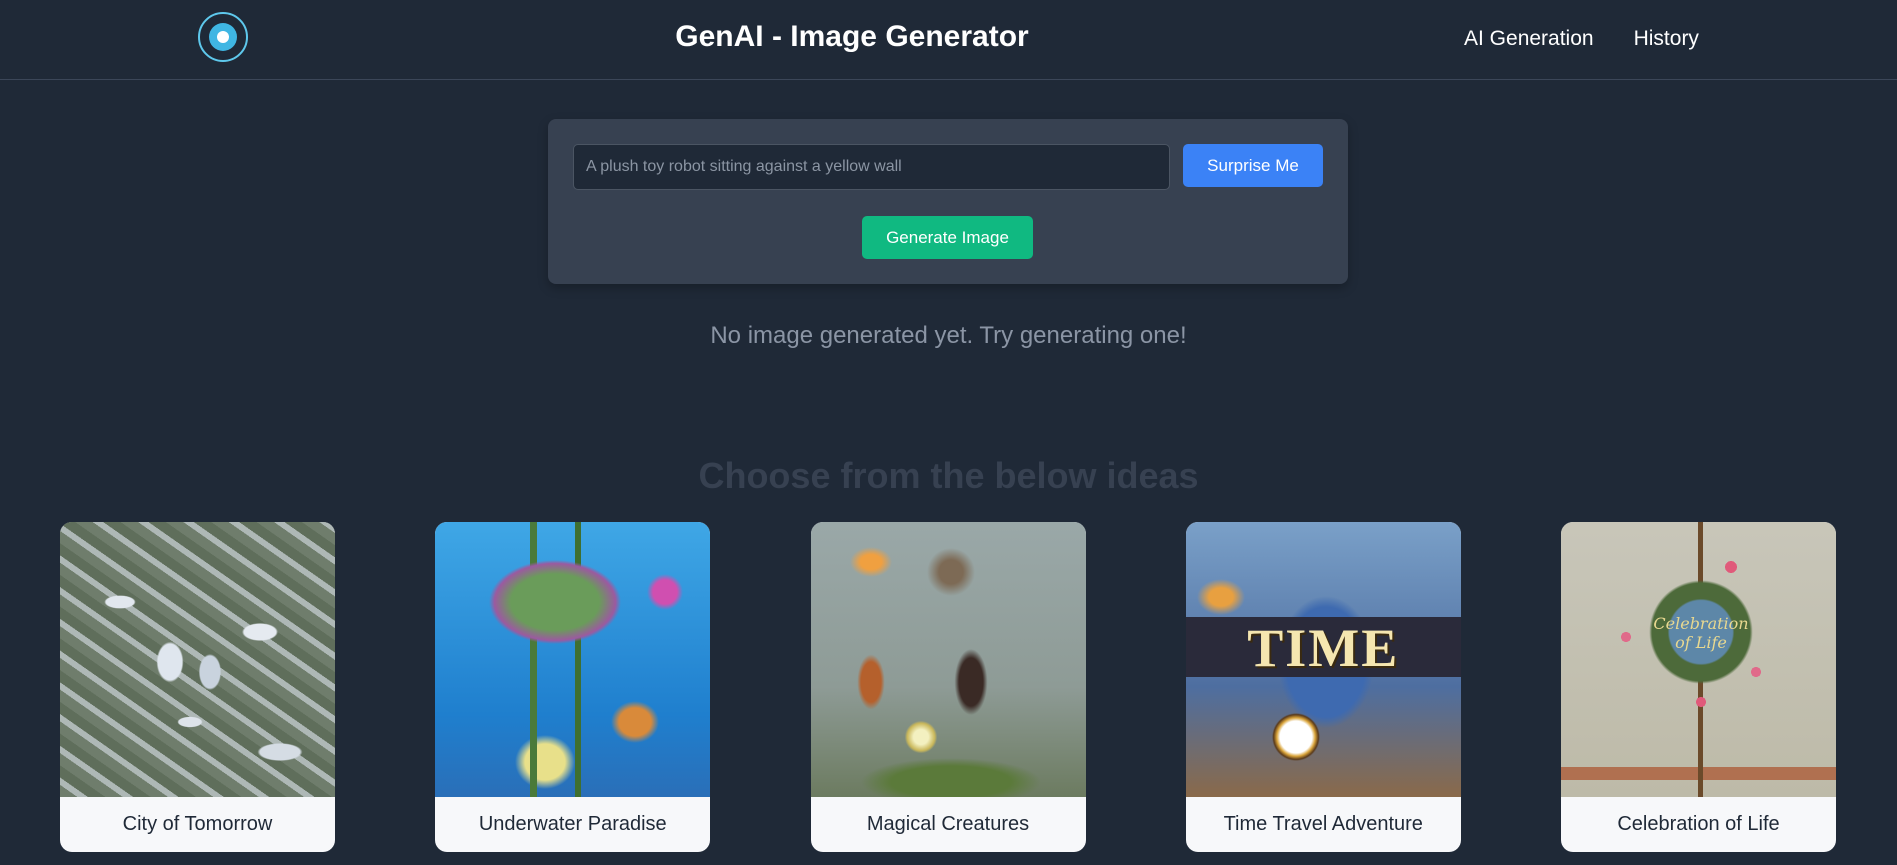  I want to click on nav-history: History, so click(1666, 39).